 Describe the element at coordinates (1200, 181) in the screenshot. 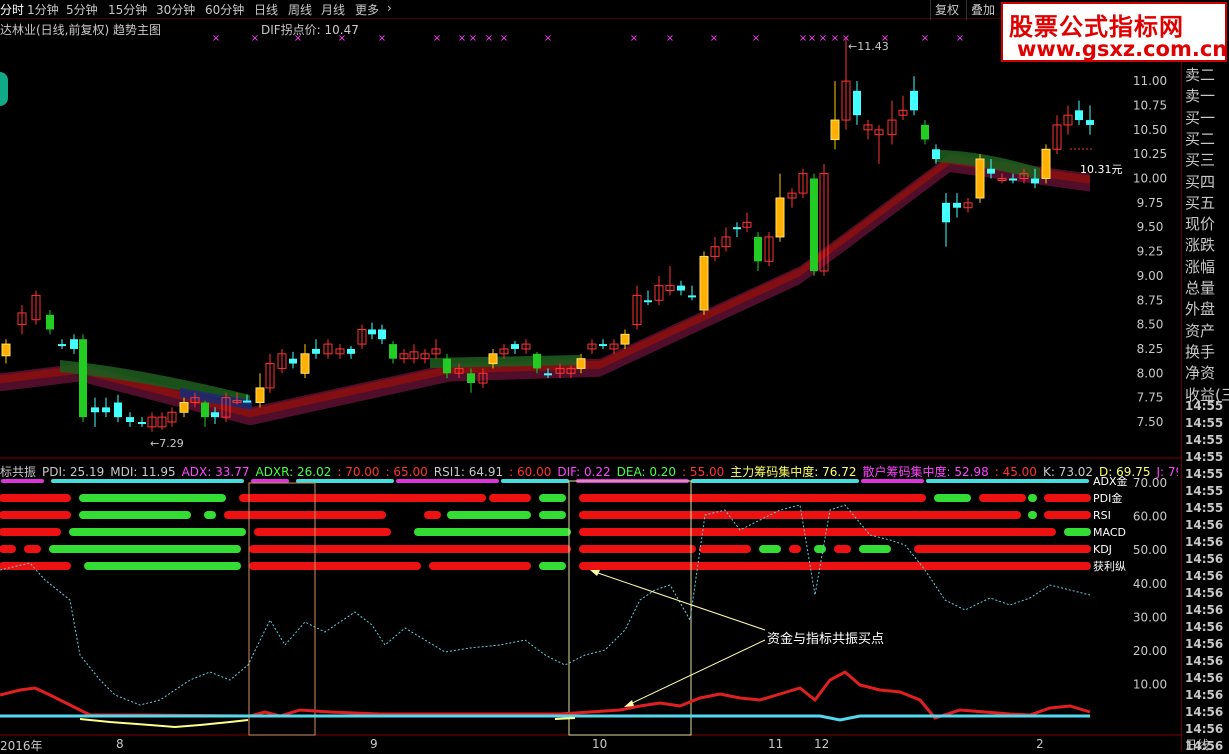

I see `quote-field-label: 买四` at that location.